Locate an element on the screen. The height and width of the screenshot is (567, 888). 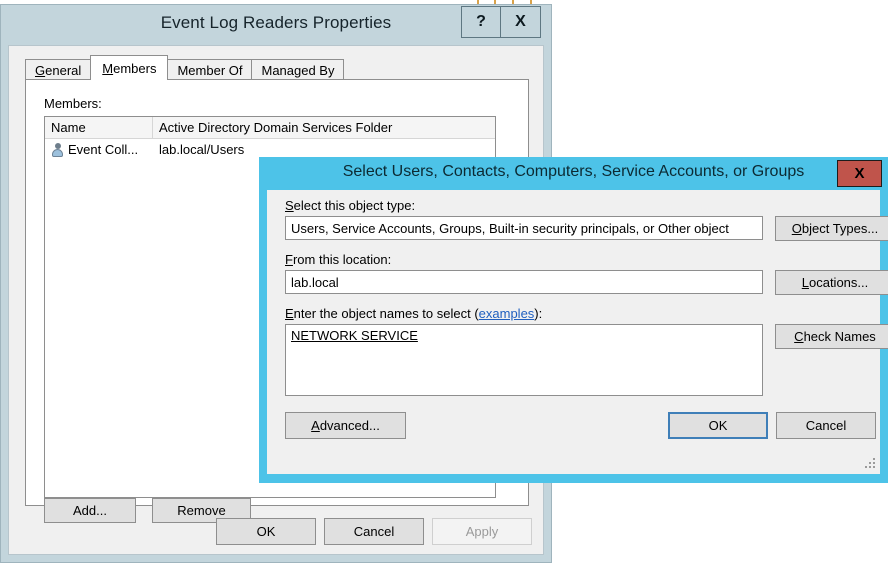
title-bar-buttons: ? X is located at coordinates (501, 22).